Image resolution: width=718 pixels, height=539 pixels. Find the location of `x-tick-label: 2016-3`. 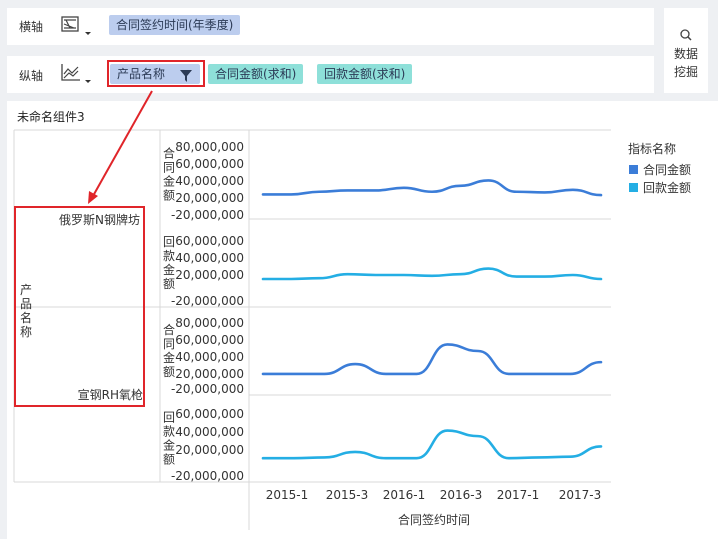

x-tick-label: 2016-3 is located at coordinates (461, 495).